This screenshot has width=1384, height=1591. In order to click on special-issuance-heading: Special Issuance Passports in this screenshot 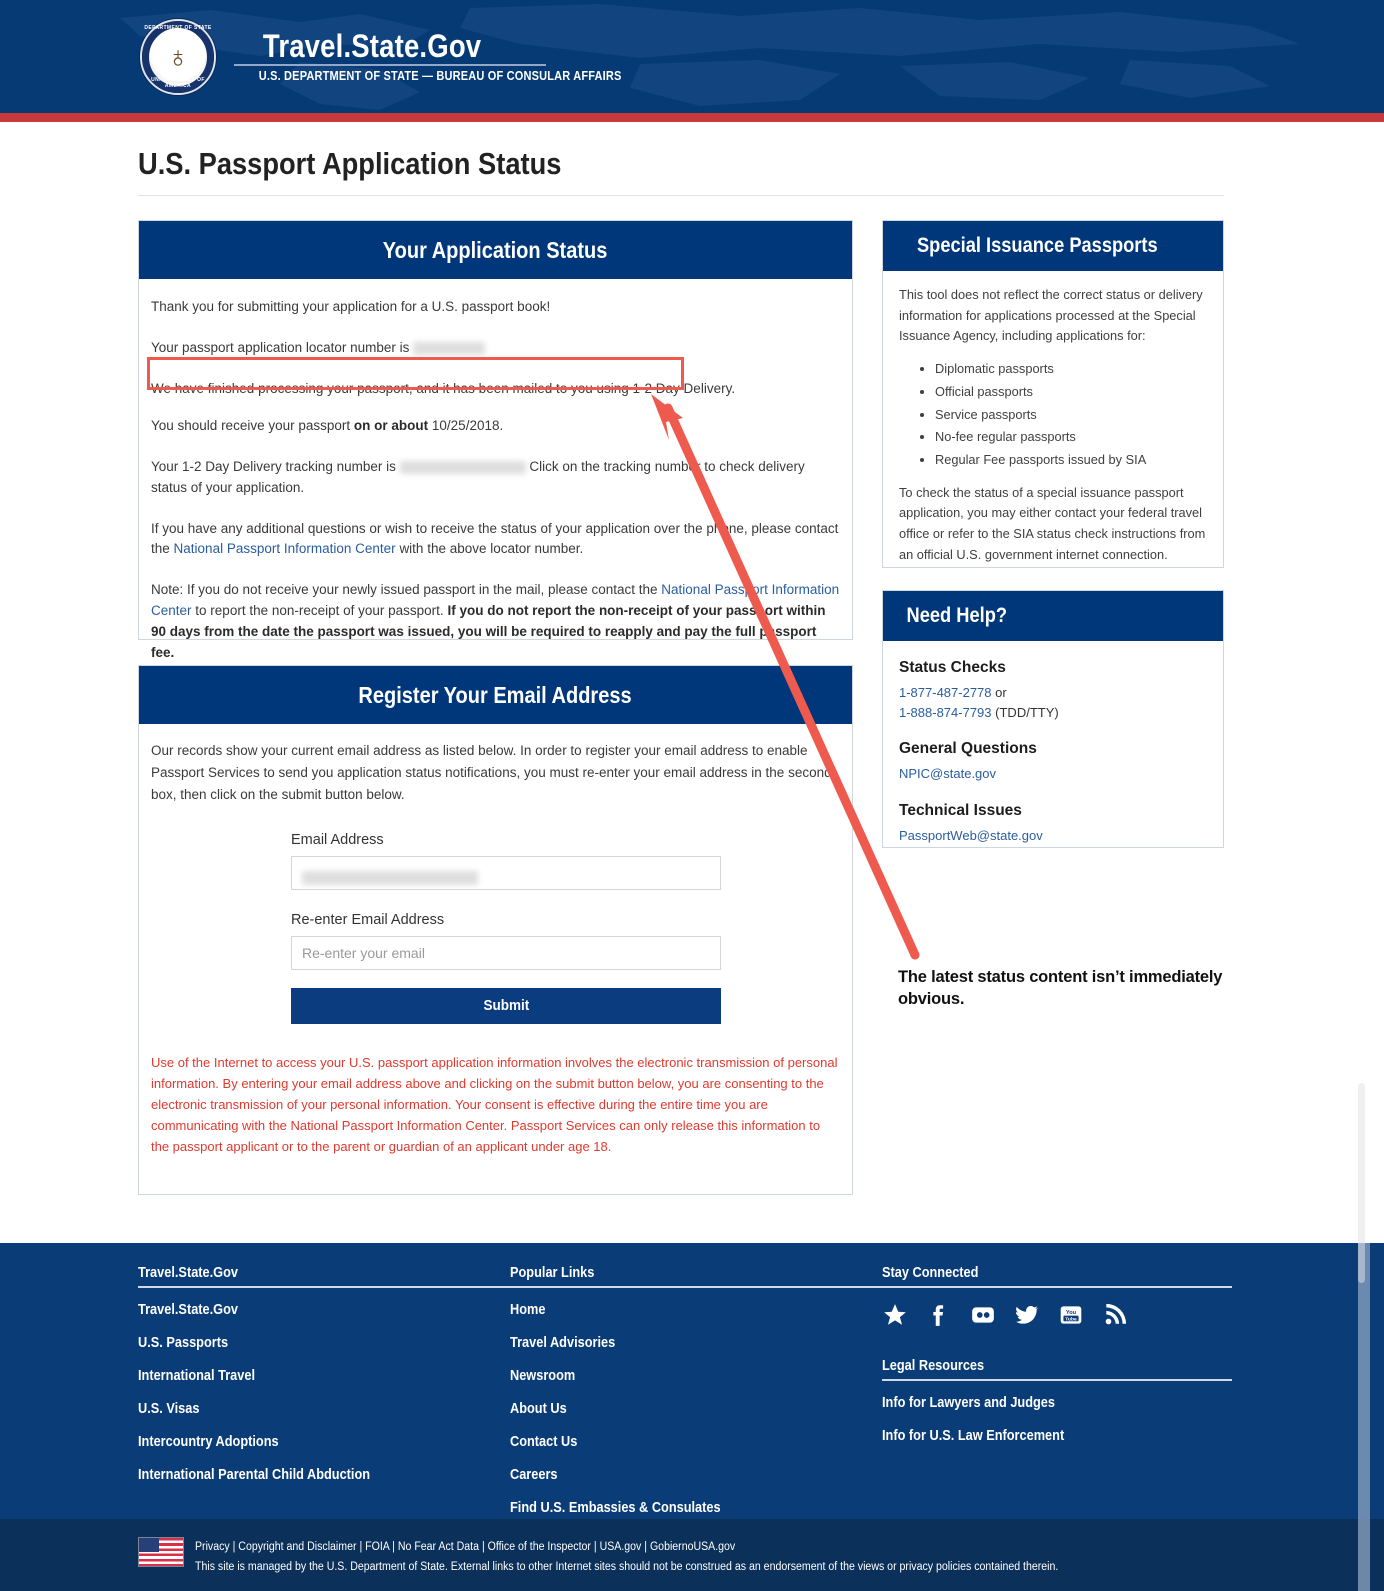, I will do `click(1053, 246)`.